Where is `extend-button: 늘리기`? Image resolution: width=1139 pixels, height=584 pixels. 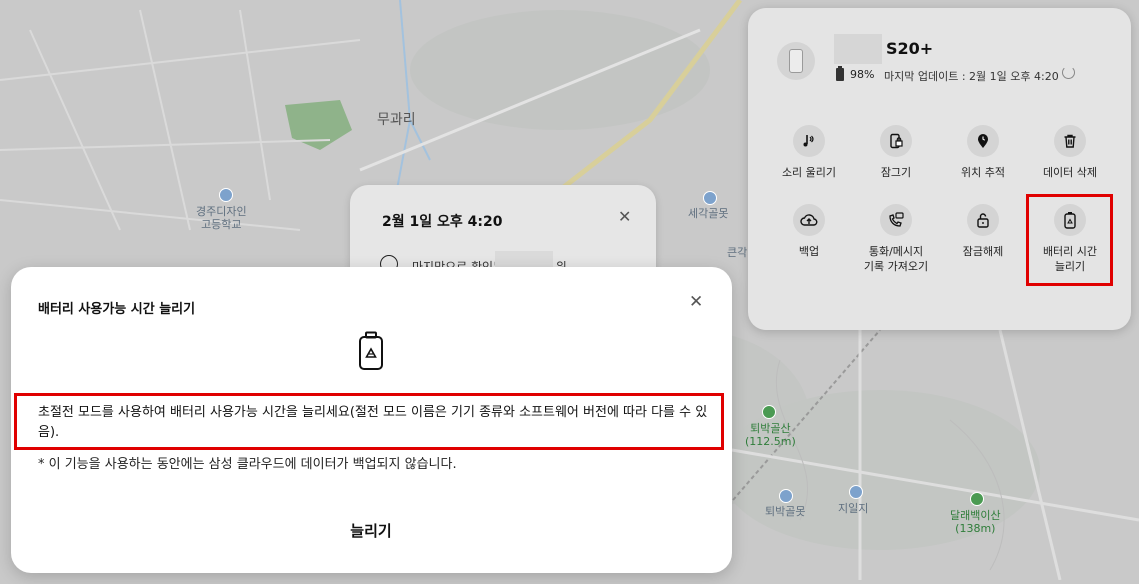 extend-button: 늘리기 is located at coordinates (371, 531).